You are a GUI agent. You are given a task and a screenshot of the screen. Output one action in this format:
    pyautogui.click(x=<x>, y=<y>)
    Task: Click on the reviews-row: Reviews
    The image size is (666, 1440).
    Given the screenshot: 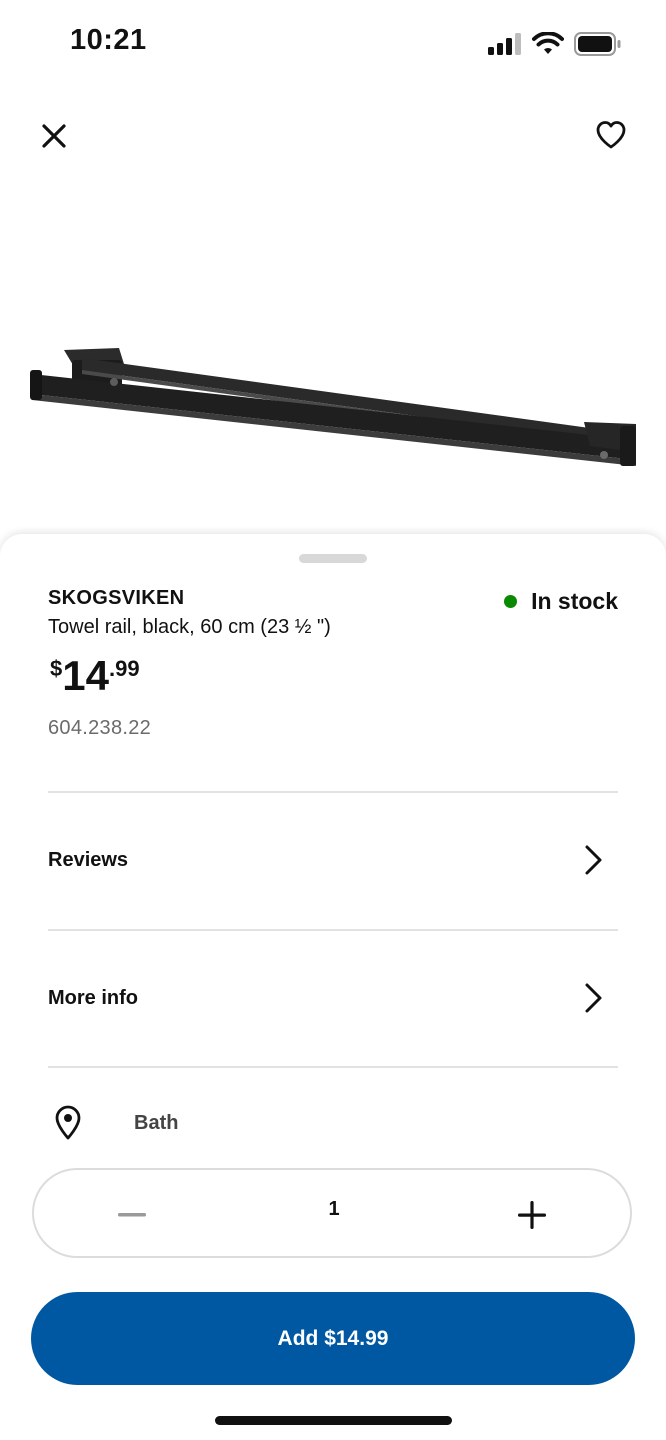 What is the action you would take?
    pyautogui.click(x=333, y=860)
    